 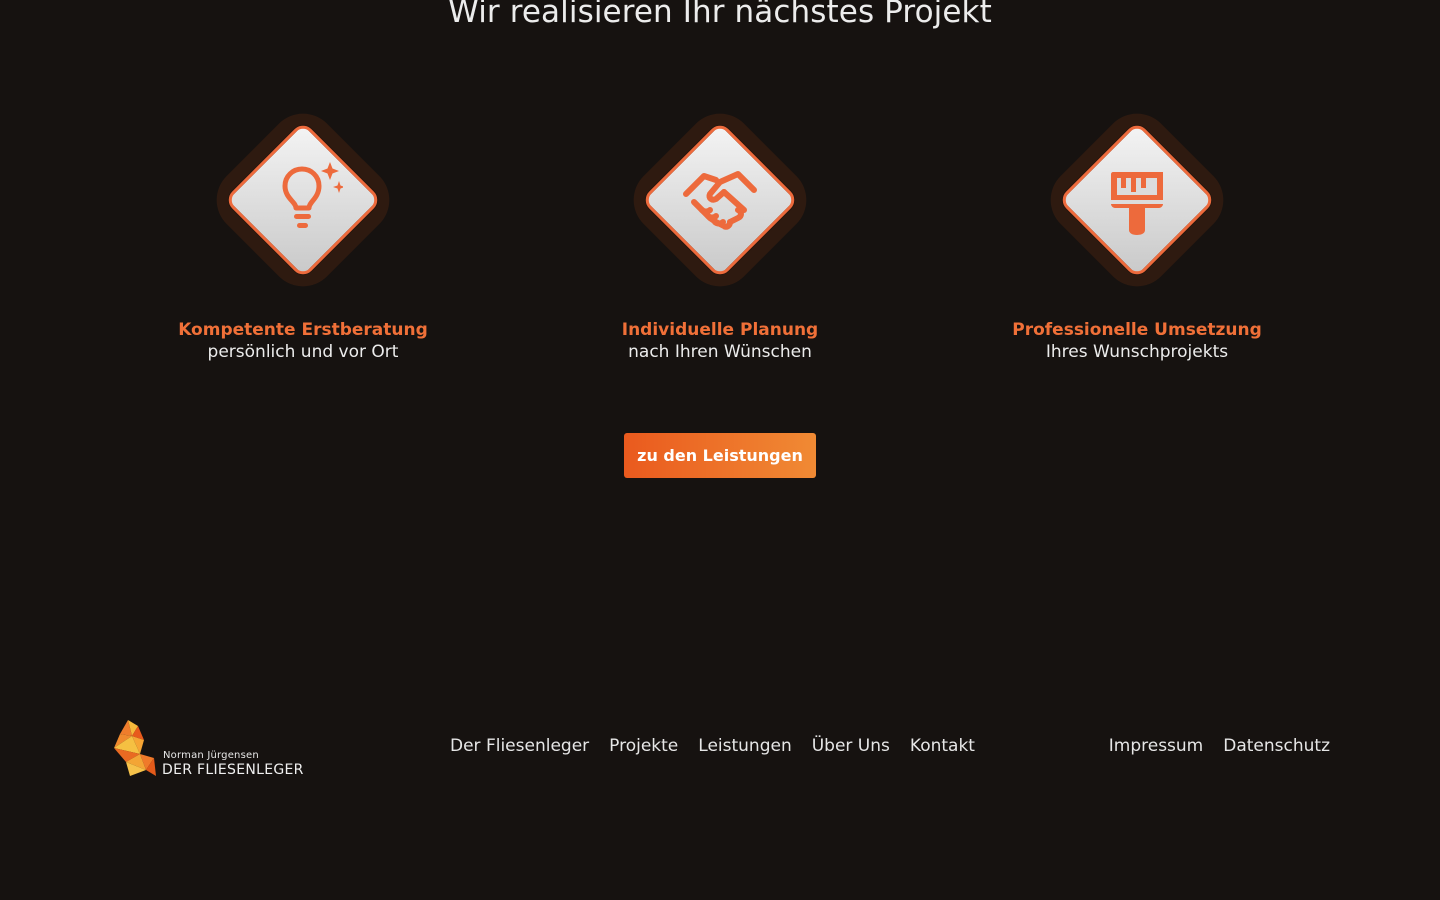 What do you see at coordinates (720, 330) in the screenshot?
I see `feature-title: Individuelle Planung` at bounding box center [720, 330].